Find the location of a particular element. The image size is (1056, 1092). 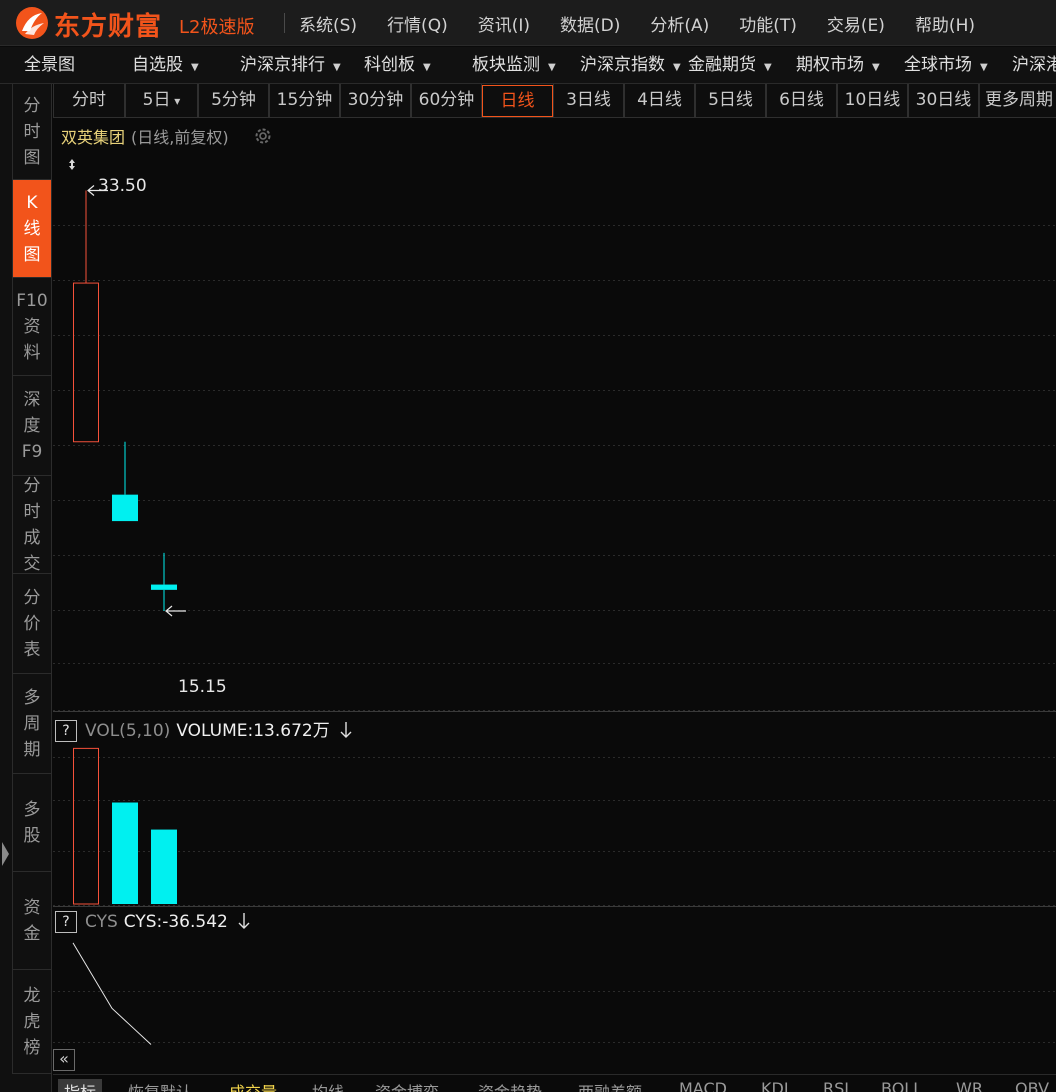

settings-gear-icon is located at coordinates (263, 136).